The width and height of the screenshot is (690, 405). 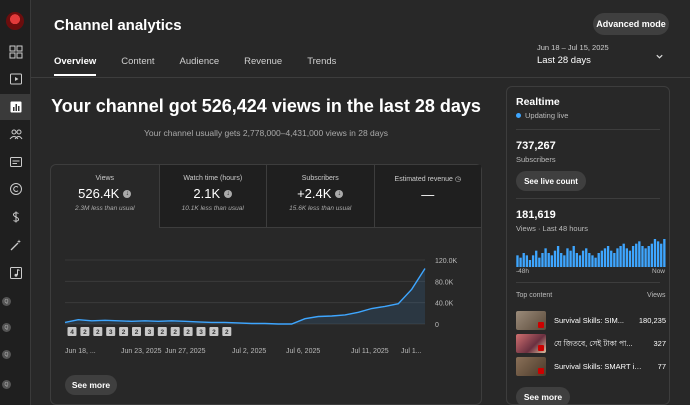 What do you see at coordinates (437, 325) in the screenshot?
I see `y-tick-label: 0` at bounding box center [437, 325].